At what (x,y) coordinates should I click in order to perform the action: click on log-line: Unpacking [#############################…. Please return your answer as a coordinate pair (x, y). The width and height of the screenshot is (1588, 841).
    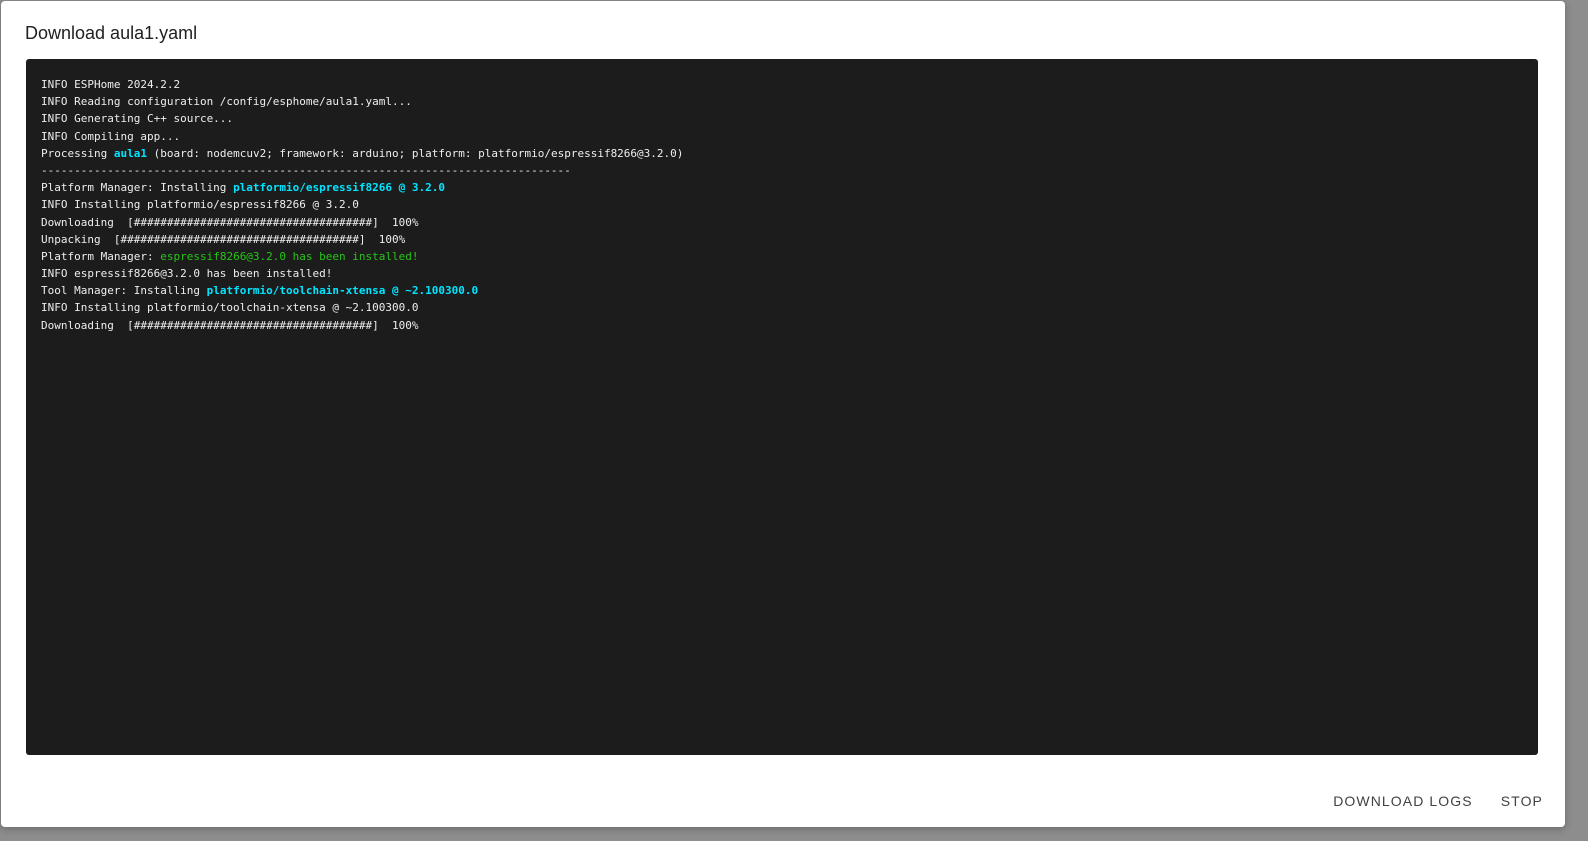
    Looking at the image, I should click on (782, 239).